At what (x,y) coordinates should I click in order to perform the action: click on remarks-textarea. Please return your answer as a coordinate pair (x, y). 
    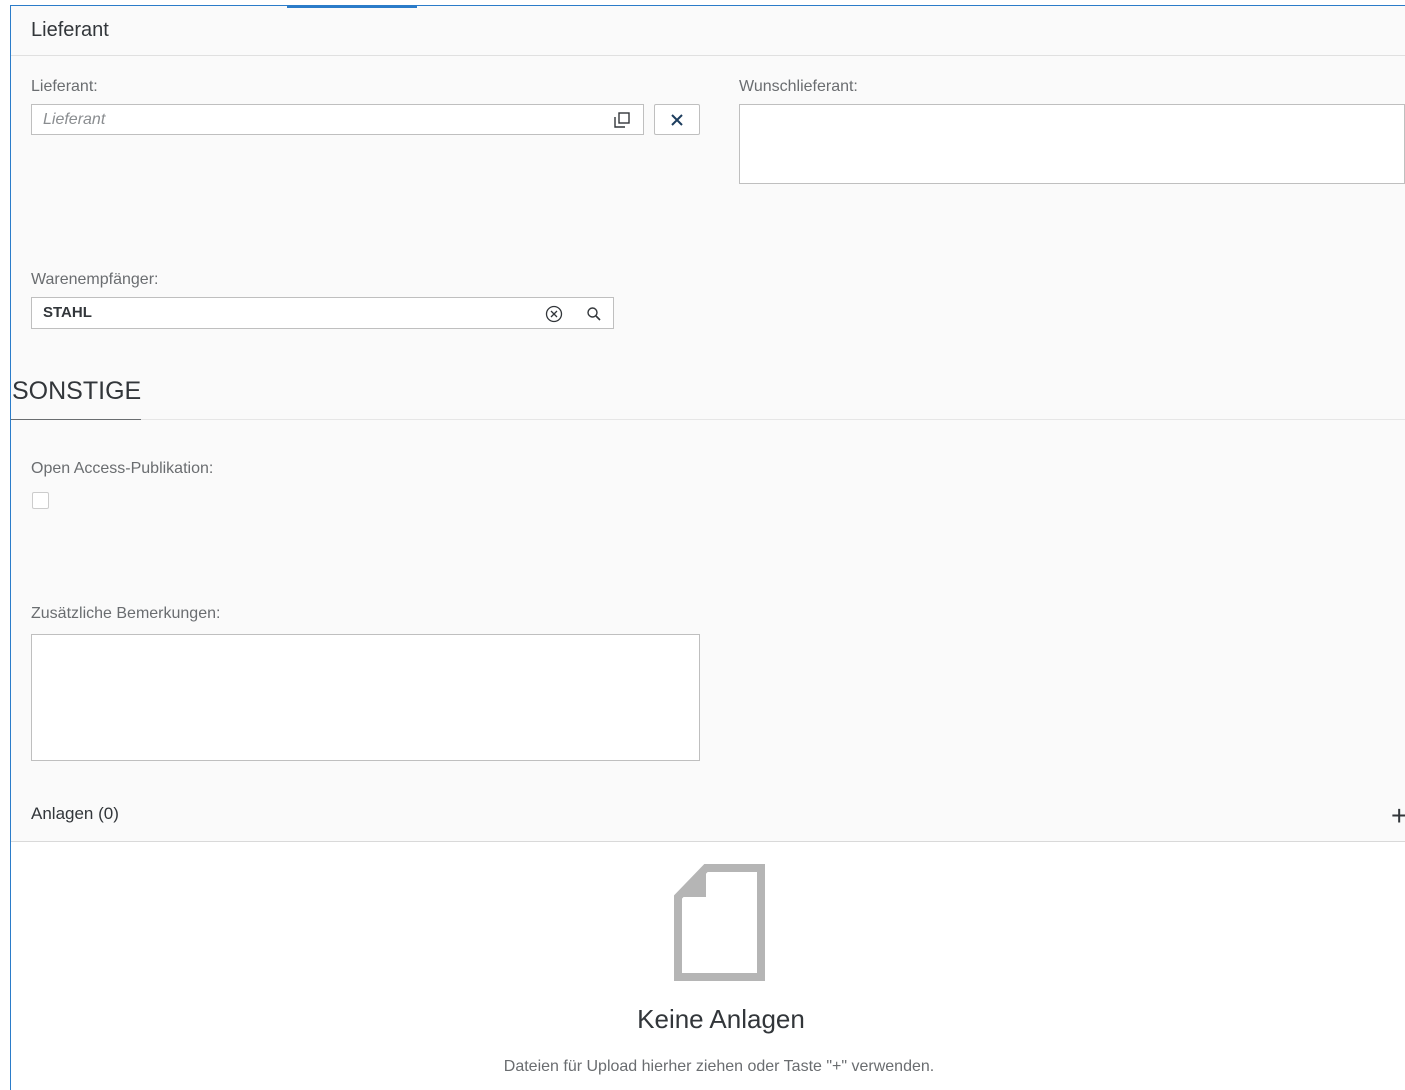
    Looking at the image, I should click on (365, 697).